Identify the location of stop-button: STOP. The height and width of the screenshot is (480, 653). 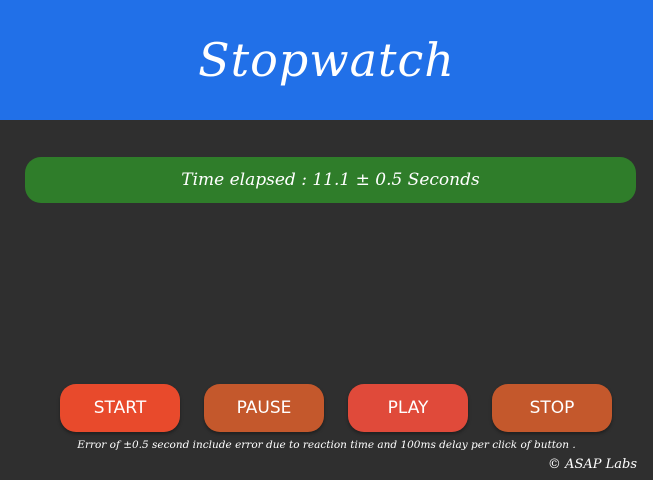
(552, 408).